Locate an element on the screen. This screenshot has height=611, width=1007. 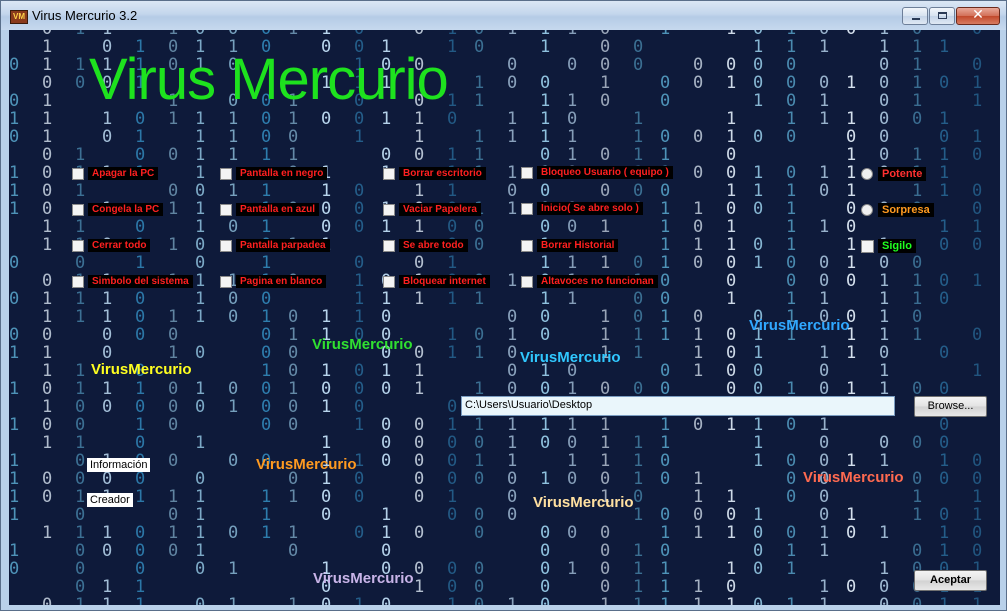
close-icon: ✕ is located at coordinates (978, 15).